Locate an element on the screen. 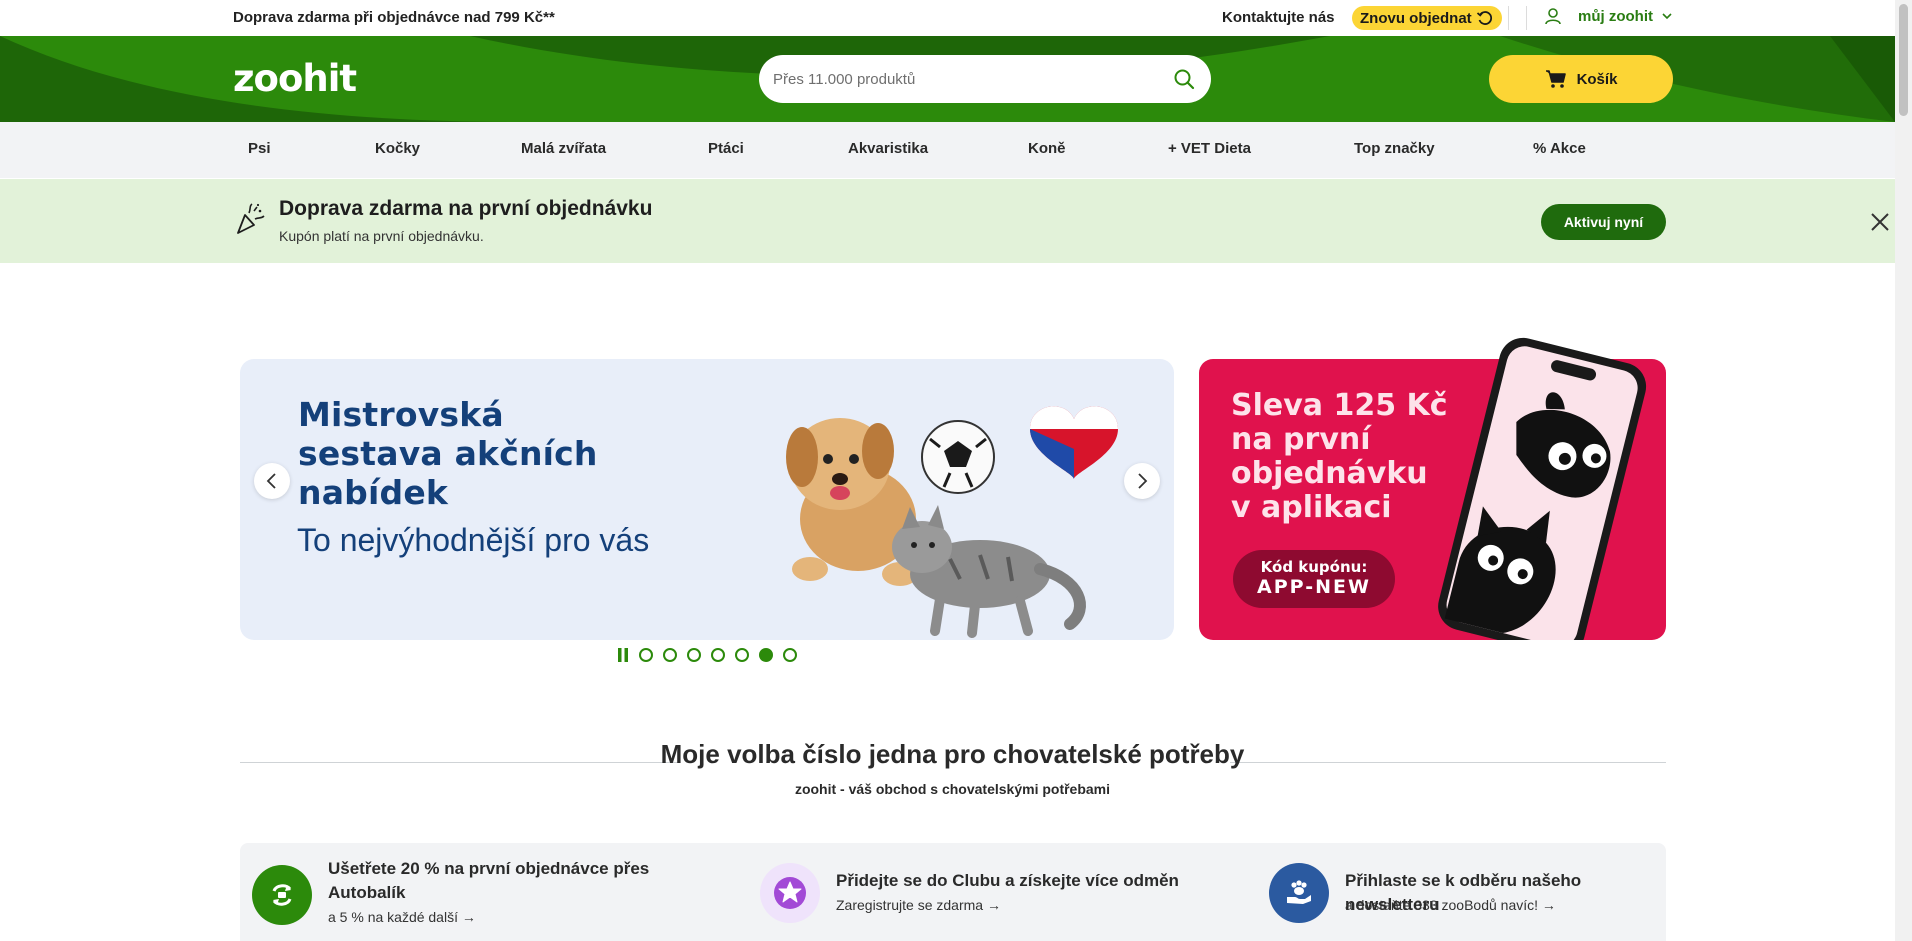 The height and width of the screenshot is (941, 1912). autoship-icon is located at coordinates (282, 895).